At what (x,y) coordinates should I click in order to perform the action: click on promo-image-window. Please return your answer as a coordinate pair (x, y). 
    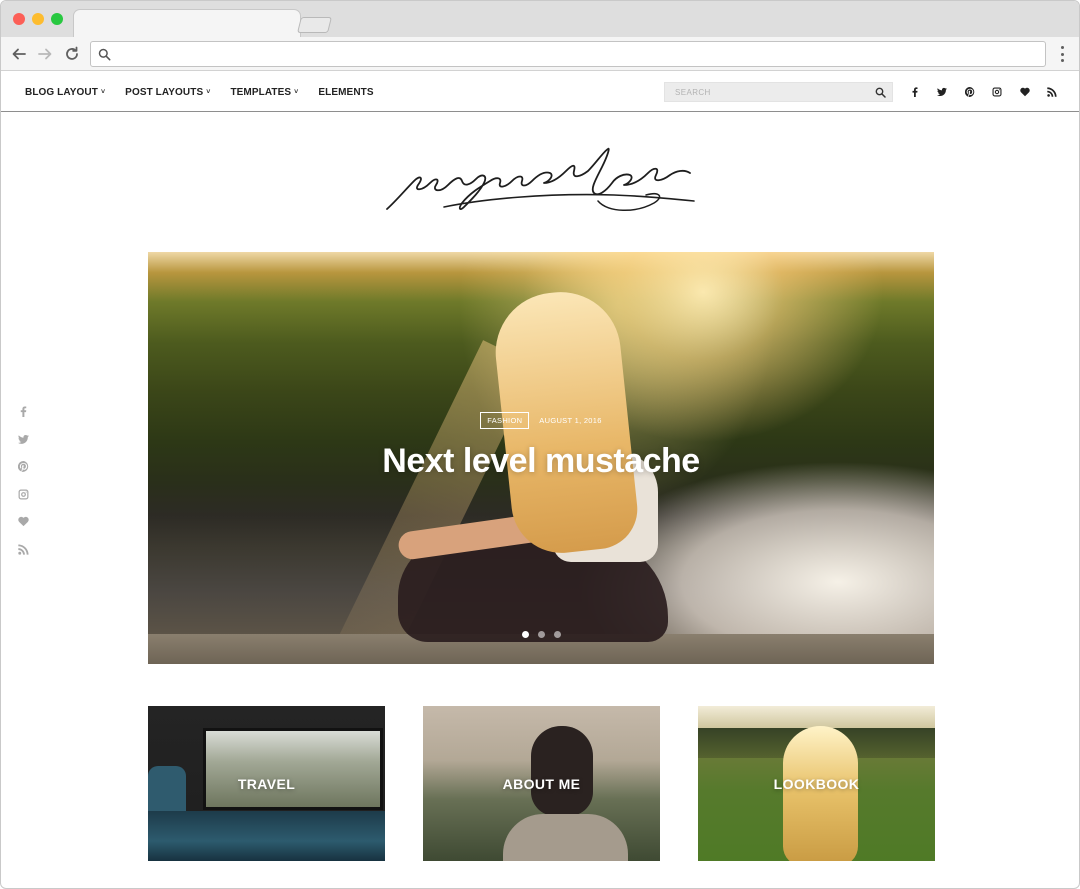
    Looking at the image, I should click on (293, 769).